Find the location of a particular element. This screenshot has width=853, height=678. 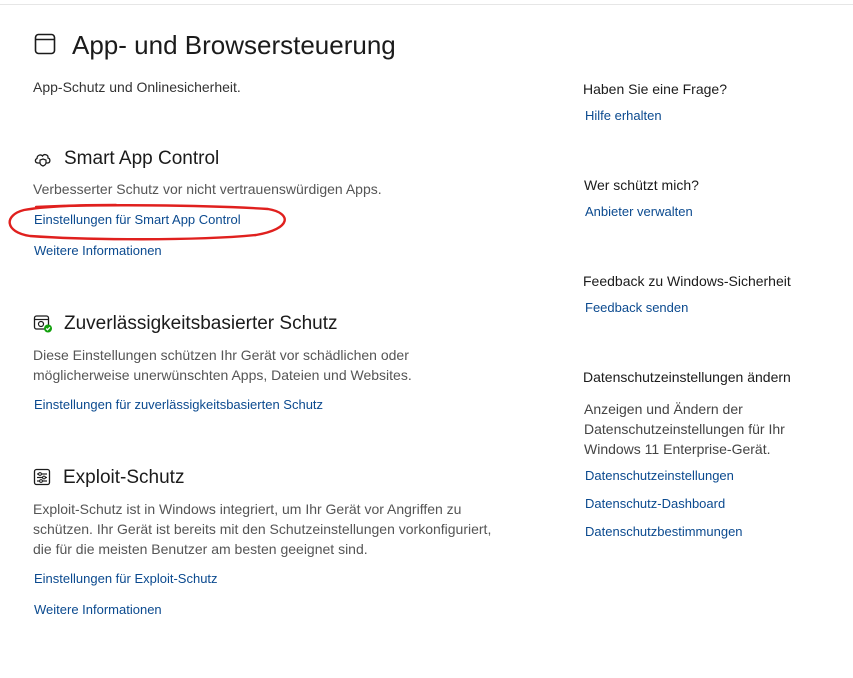

reputation-check-icon is located at coordinates (42, 324).